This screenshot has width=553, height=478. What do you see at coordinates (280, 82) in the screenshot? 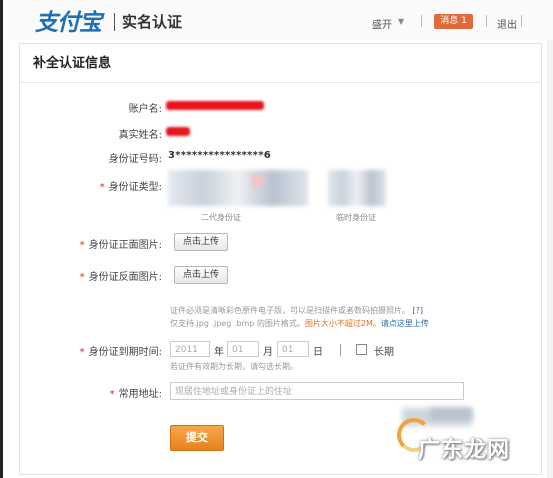
I see `title-divider` at bounding box center [280, 82].